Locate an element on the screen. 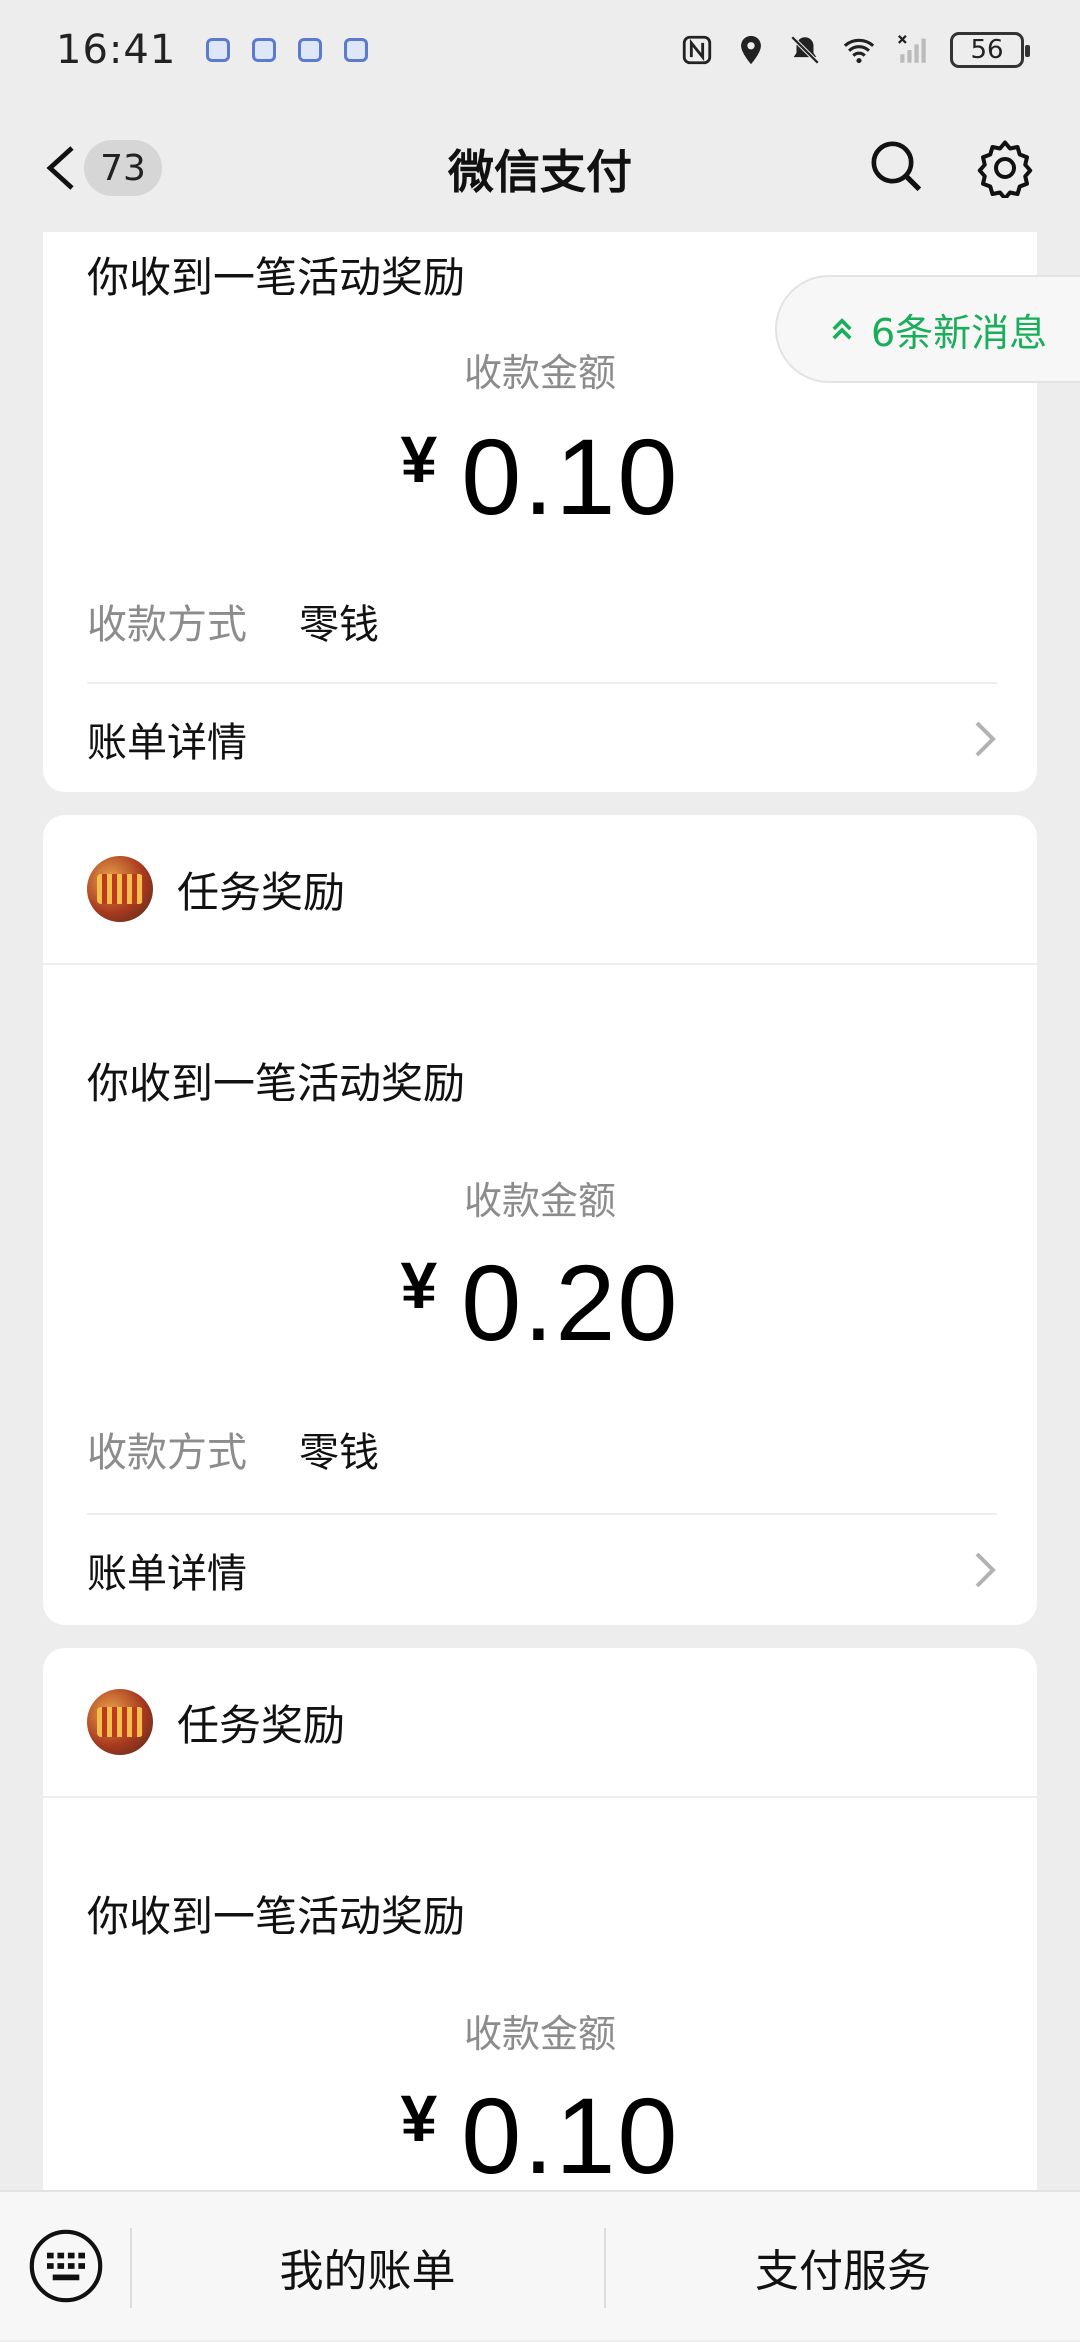  gear-icon is located at coordinates (1005, 168).